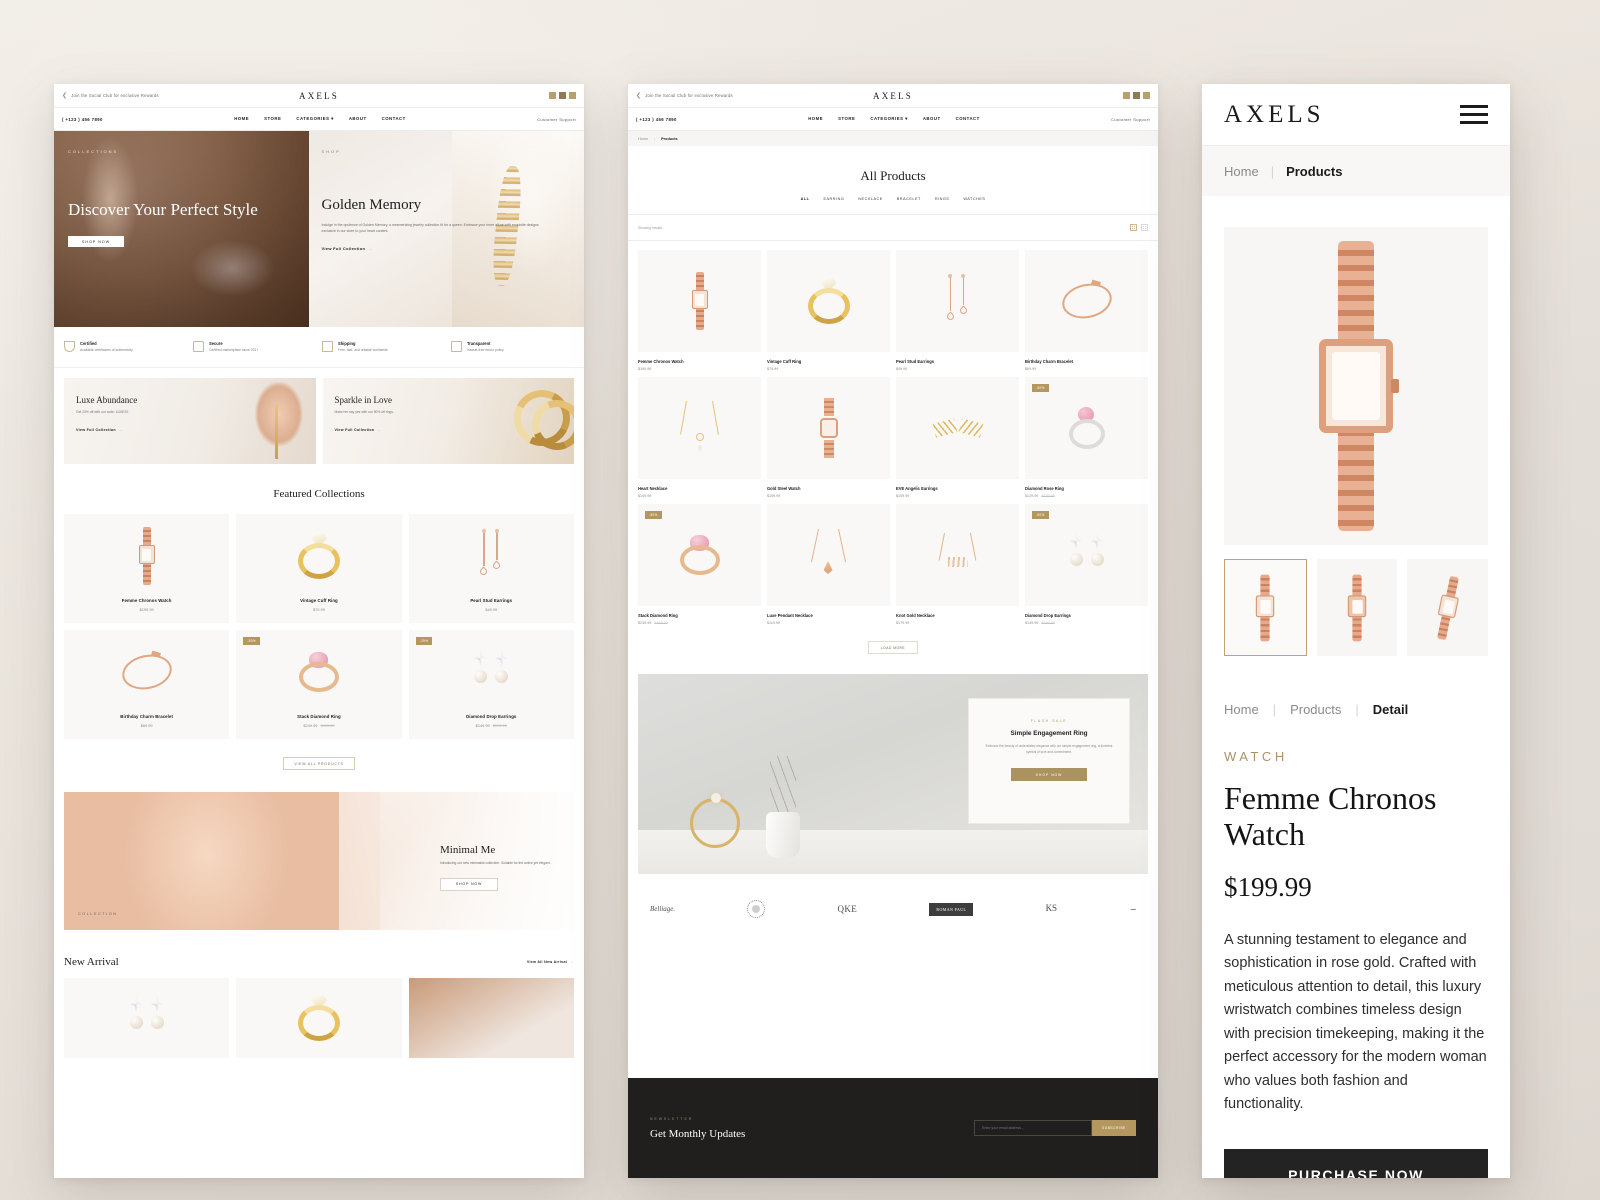 The image size is (1600, 1200). What do you see at coordinates (909, 199) in the screenshot?
I see `filter-bracelet: BRACELET` at bounding box center [909, 199].